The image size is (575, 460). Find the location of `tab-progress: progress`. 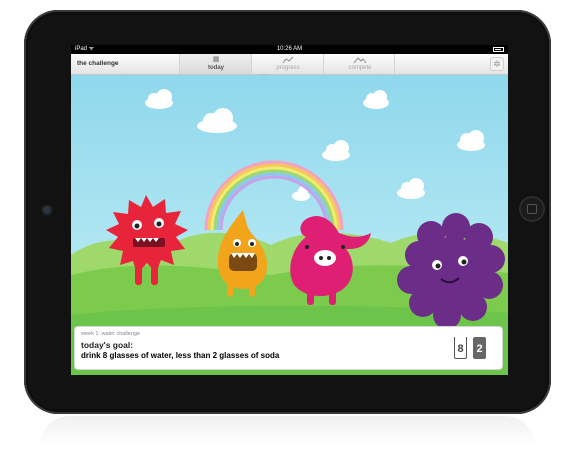

tab-progress: progress is located at coordinates (287, 64).